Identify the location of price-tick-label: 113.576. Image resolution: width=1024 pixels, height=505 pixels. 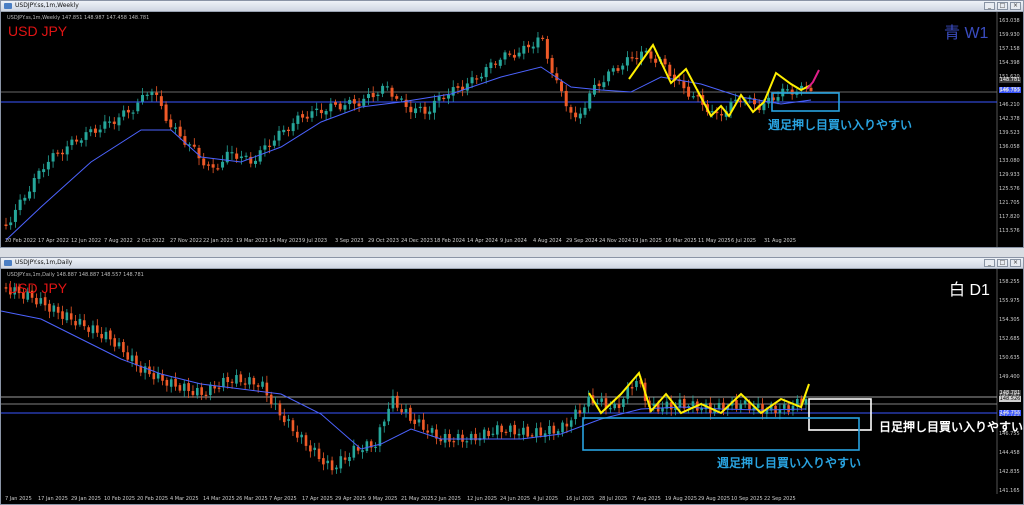
(1009, 231).